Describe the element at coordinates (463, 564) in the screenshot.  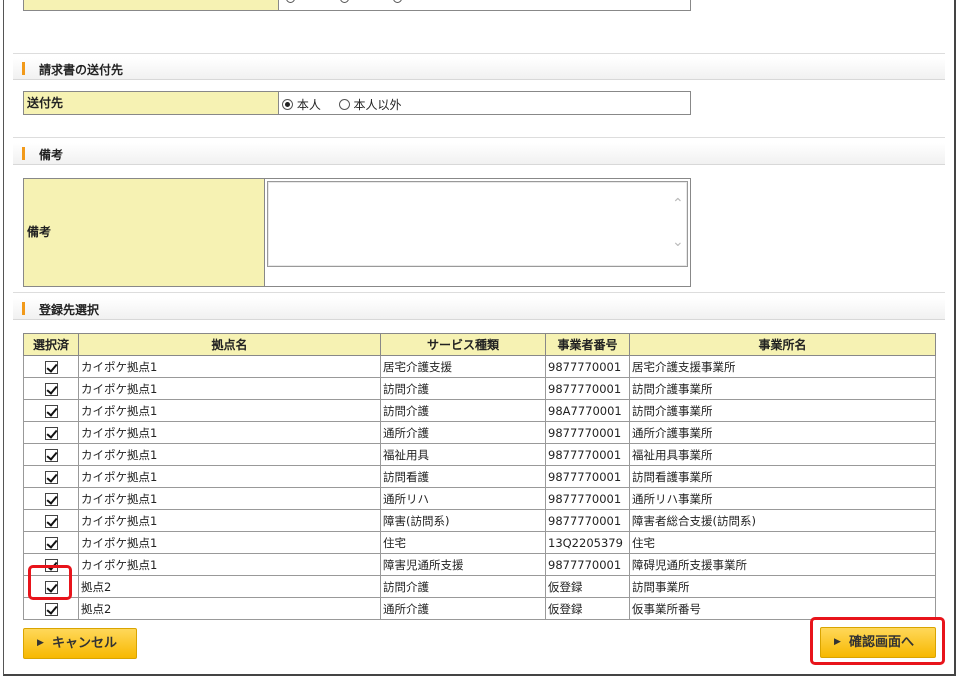
I see `cell-service: 障害児通所支援` at that location.